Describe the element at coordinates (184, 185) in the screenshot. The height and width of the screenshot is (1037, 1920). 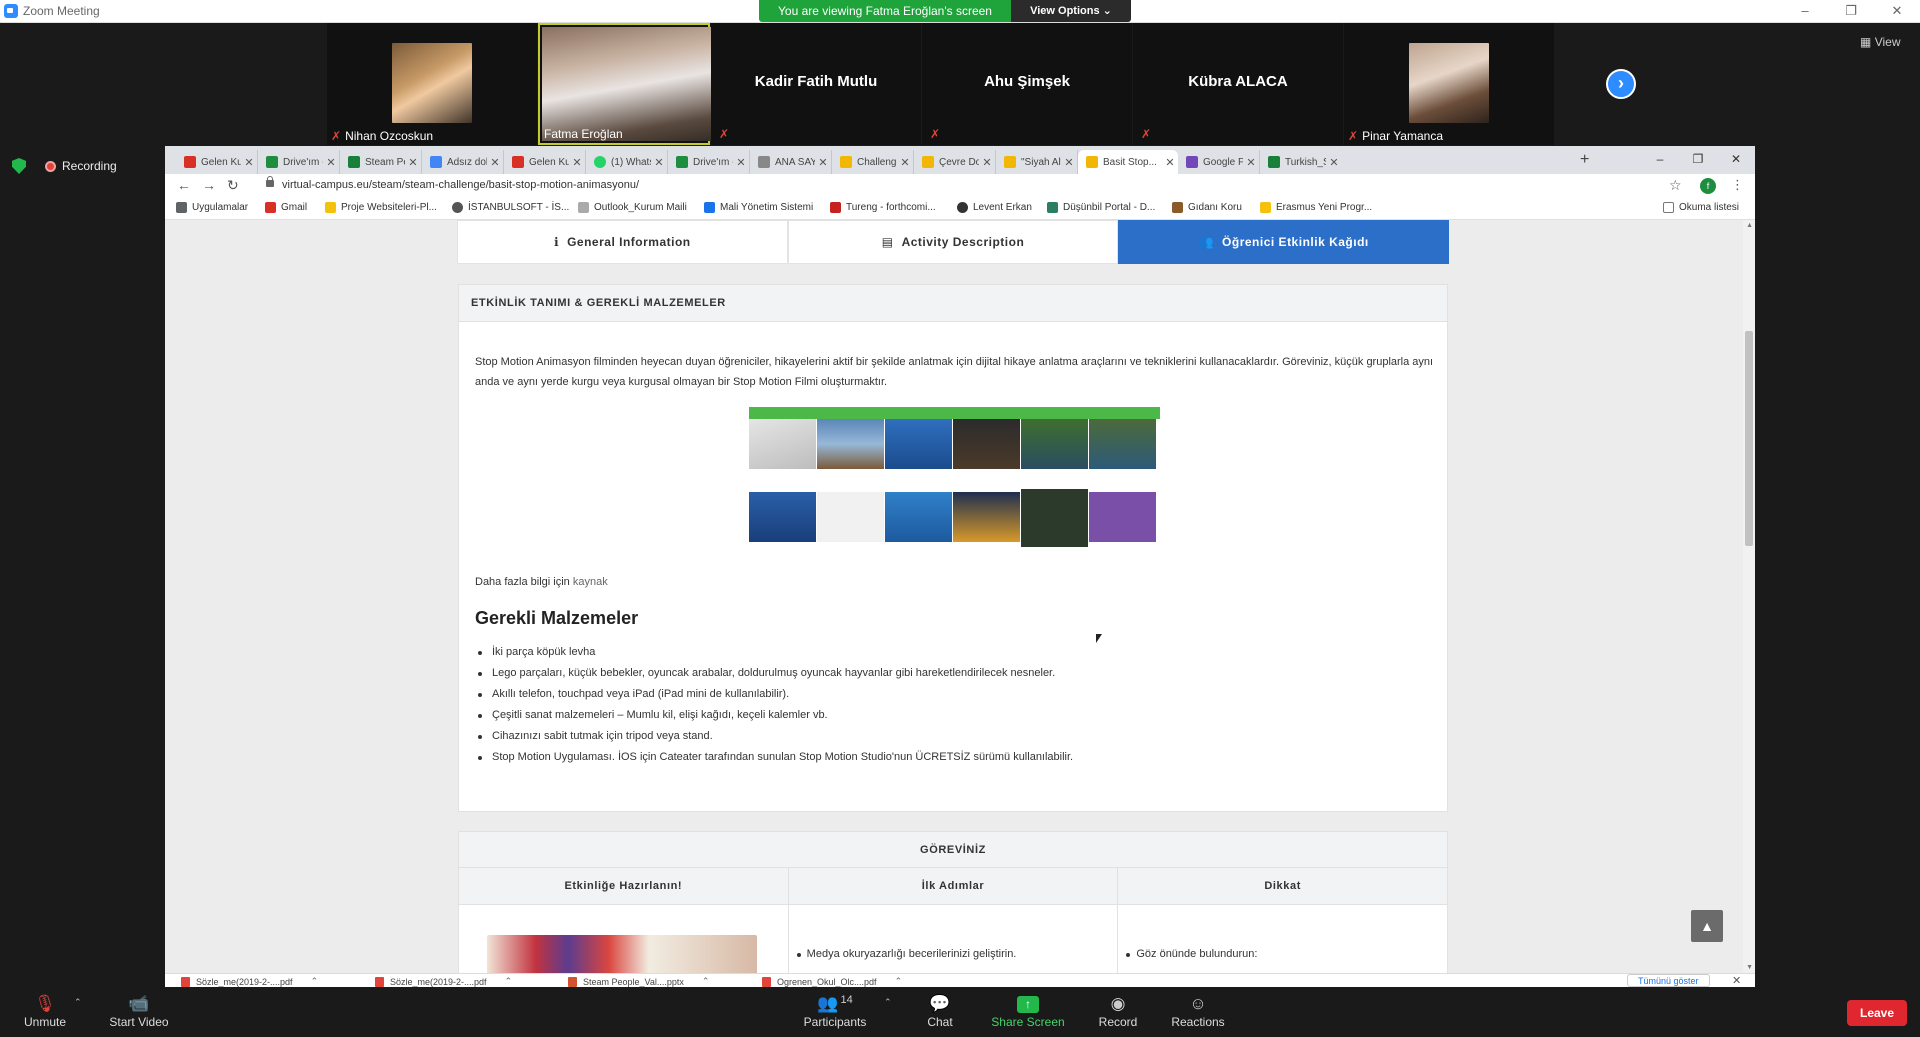
I see `back-icon: ←` at that location.